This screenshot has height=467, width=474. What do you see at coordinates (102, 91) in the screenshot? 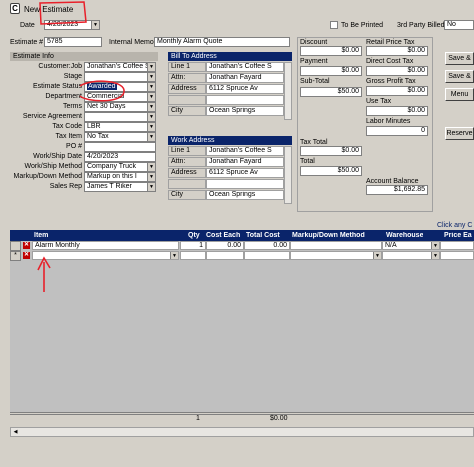
I see `annotation-status-circle` at bounding box center [102, 91].